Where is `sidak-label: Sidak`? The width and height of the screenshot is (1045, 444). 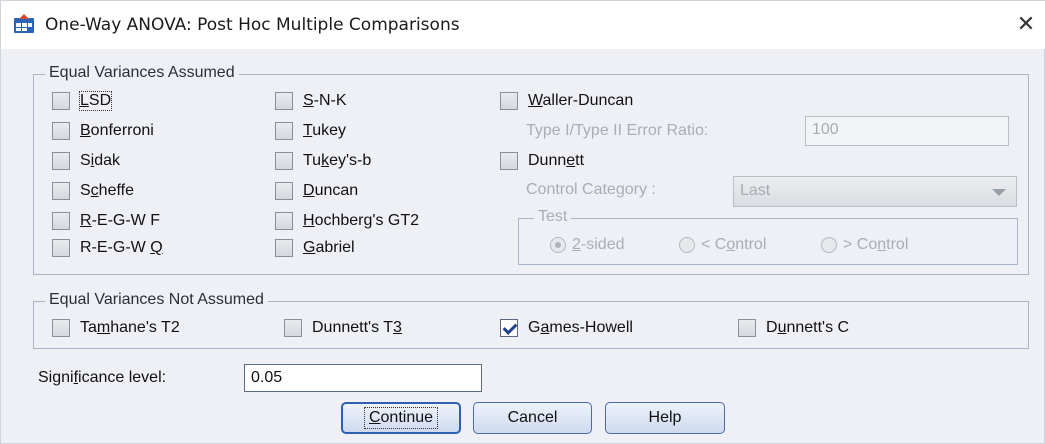 sidak-label: Sidak is located at coordinates (100, 160).